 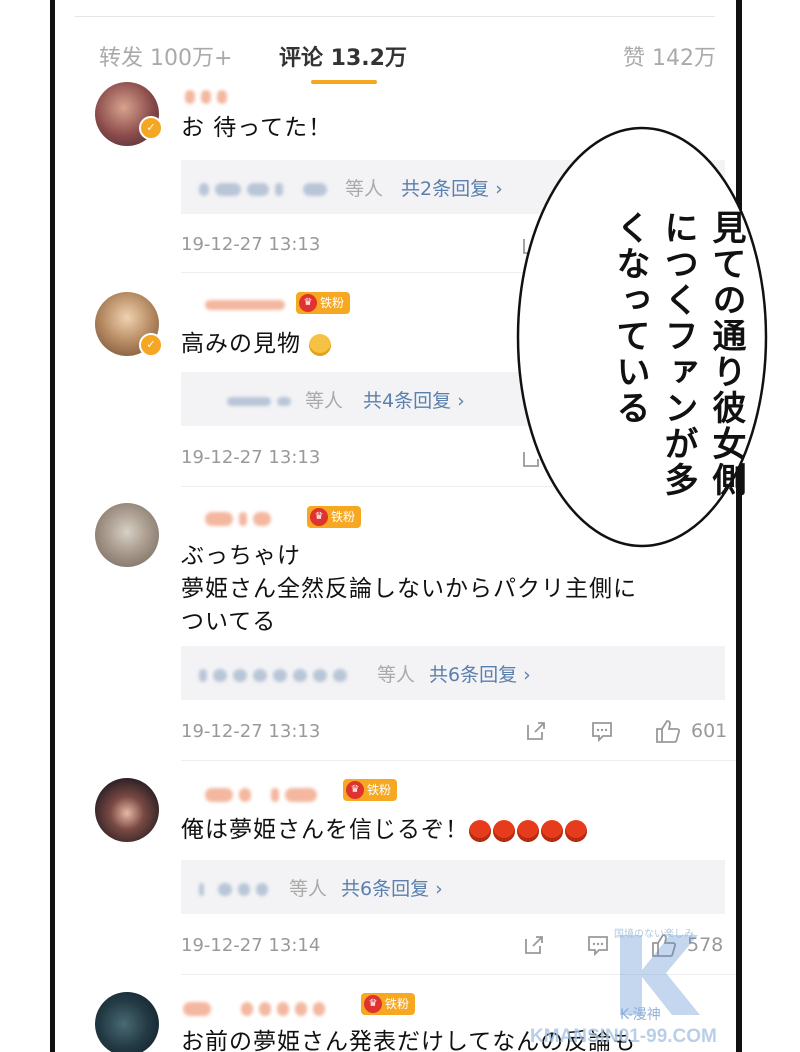 What do you see at coordinates (623, 1036) in the screenshot?
I see `watermark-url: KMANSIN01-99.COM` at bounding box center [623, 1036].